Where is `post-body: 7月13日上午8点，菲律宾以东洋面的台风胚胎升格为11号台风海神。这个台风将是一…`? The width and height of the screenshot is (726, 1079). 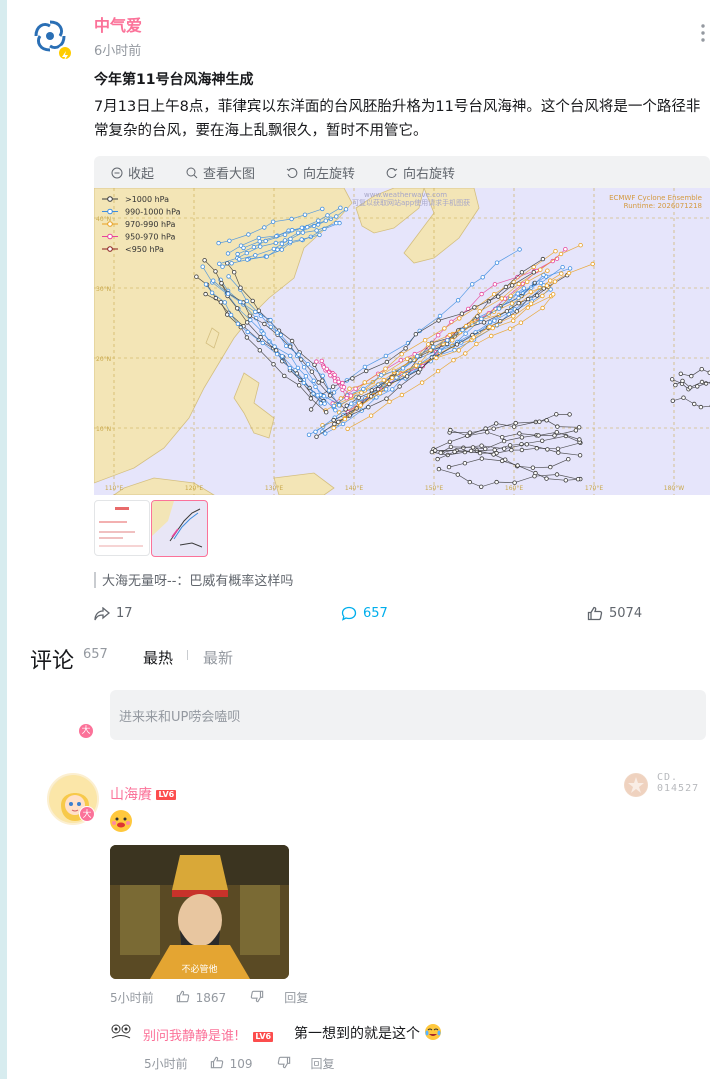 post-body: 7月13日上午8点，菲律宾以东洋面的台风胚胎升格为11号台风海神。这个台风将是一… is located at coordinates (397, 119).